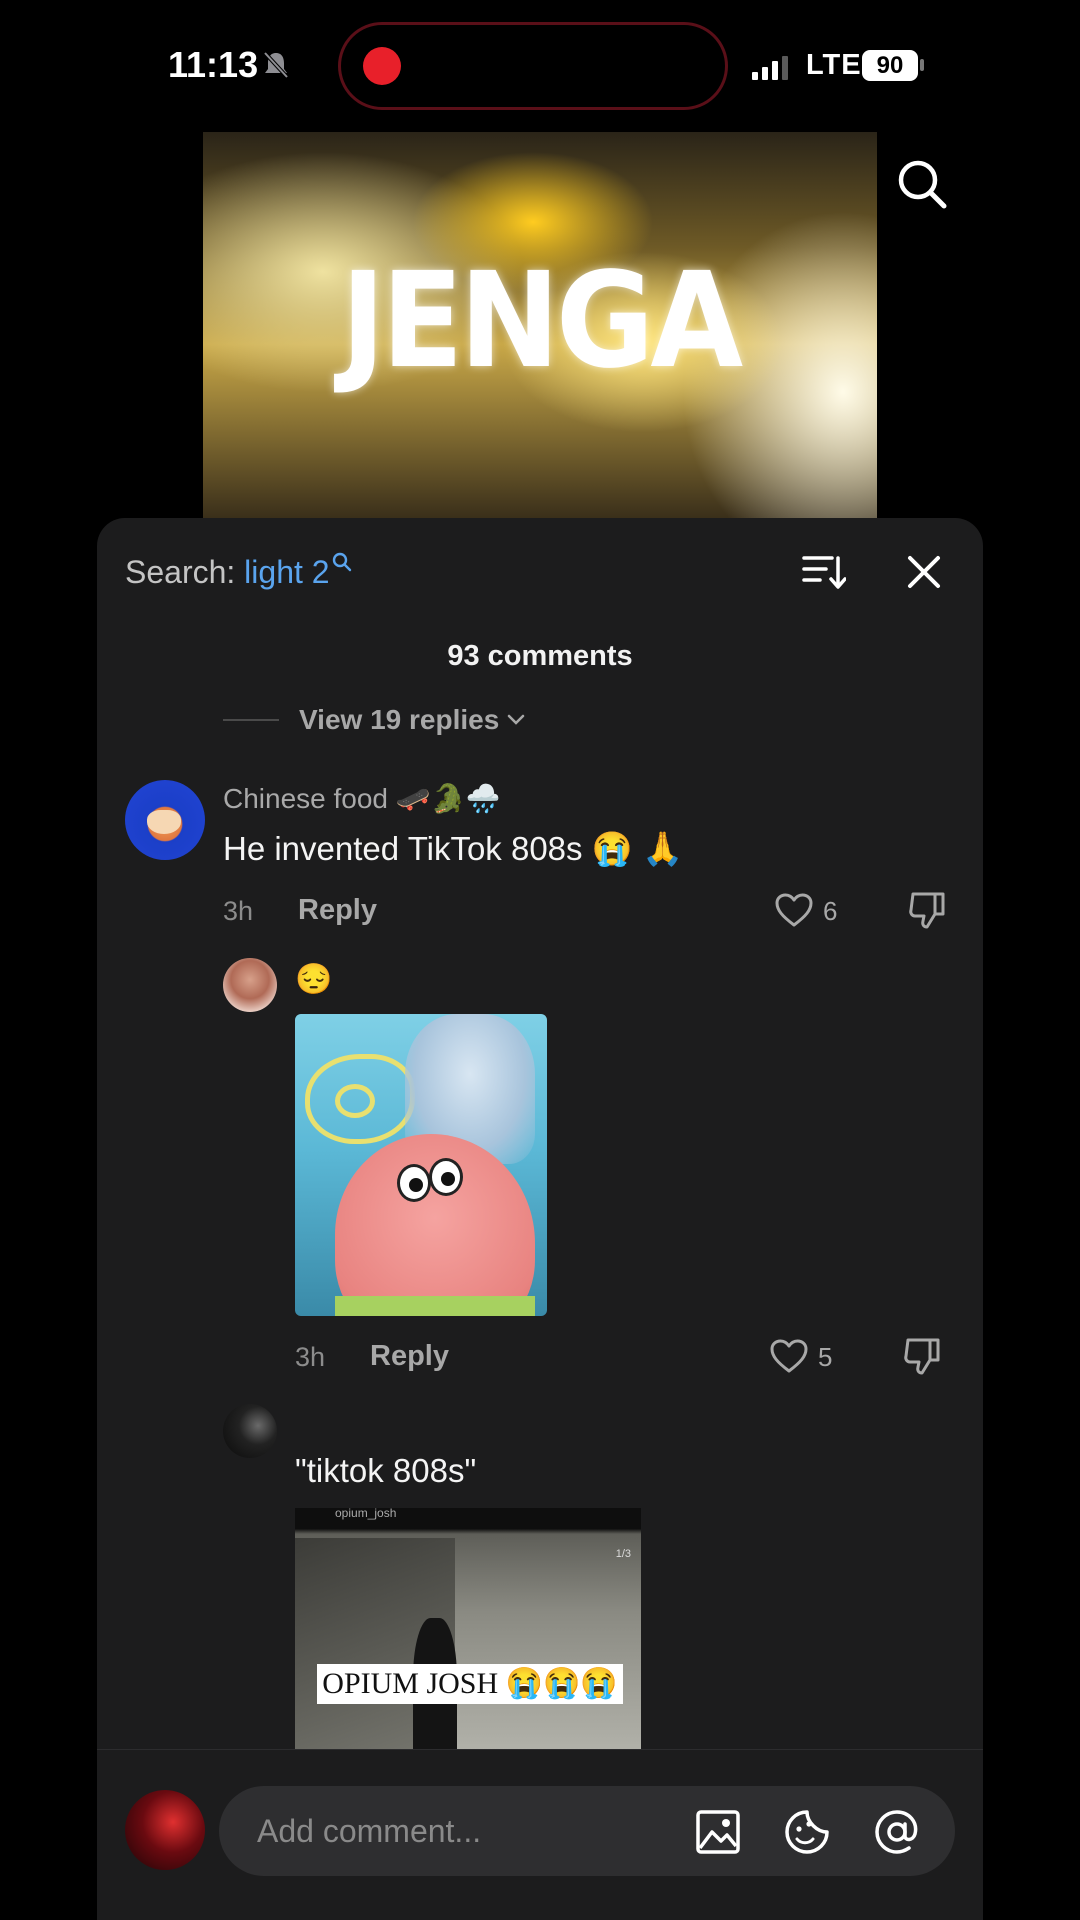 The image size is (1080, 1920). I want to click on image-username: opium_josh, so click(366, 1514).